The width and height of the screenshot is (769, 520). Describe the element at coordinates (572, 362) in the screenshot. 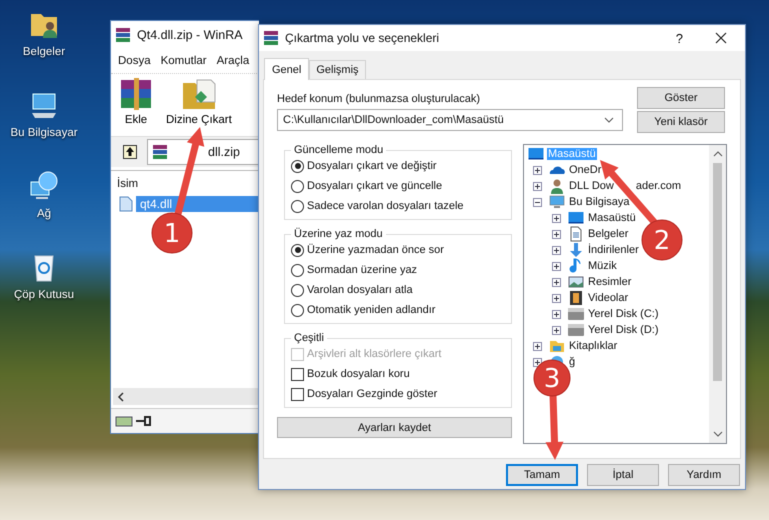

I see `tree-item: ğ` at that location.